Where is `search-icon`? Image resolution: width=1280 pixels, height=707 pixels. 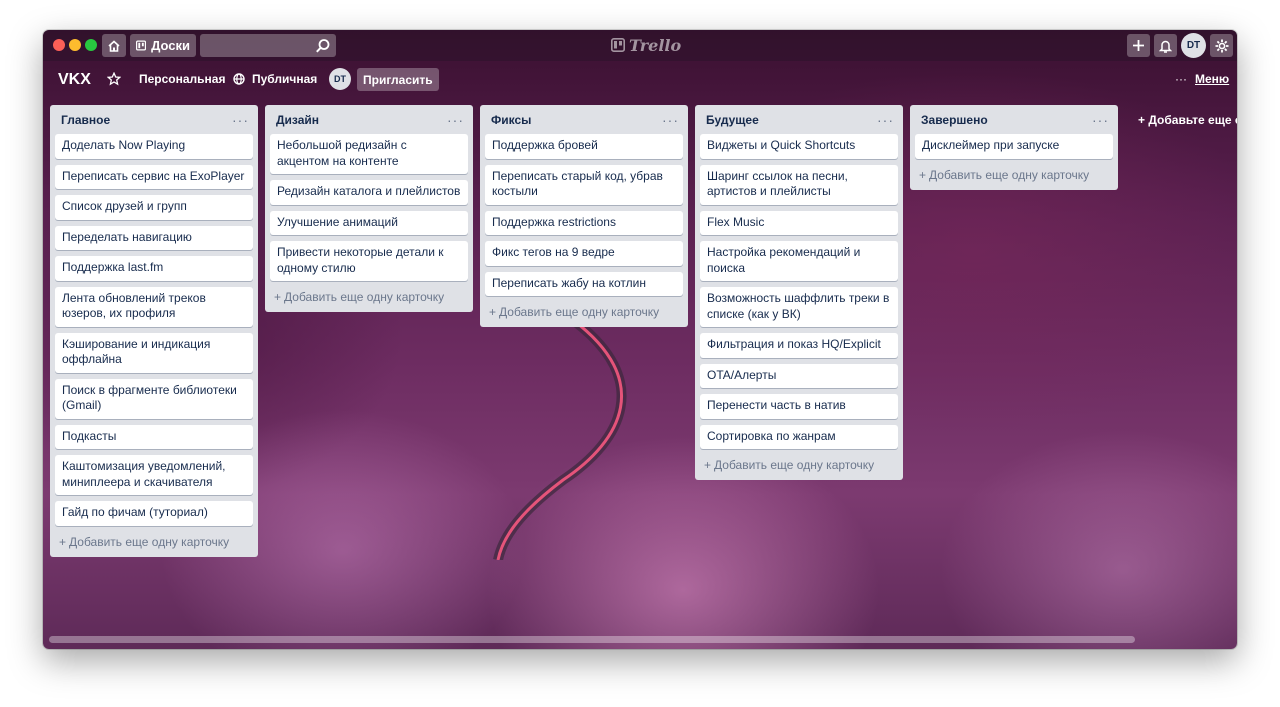
search-icon is located at coordinates (323, 46).